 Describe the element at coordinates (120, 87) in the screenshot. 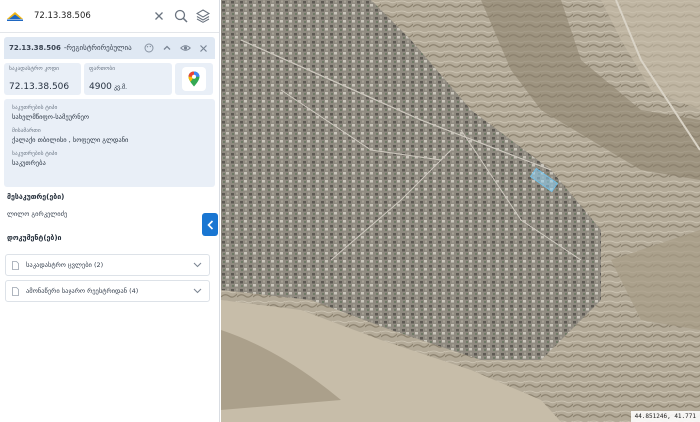

I see `area-unit: კვ.მ.` at that location.